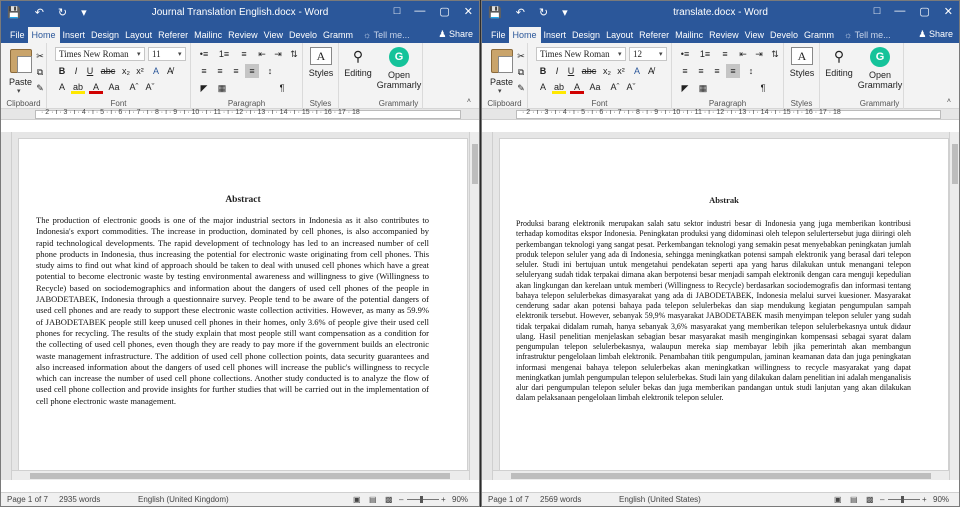 This screenshot has width=960, height=507. I want to click on tab-references: Referer, so click(654, 35).